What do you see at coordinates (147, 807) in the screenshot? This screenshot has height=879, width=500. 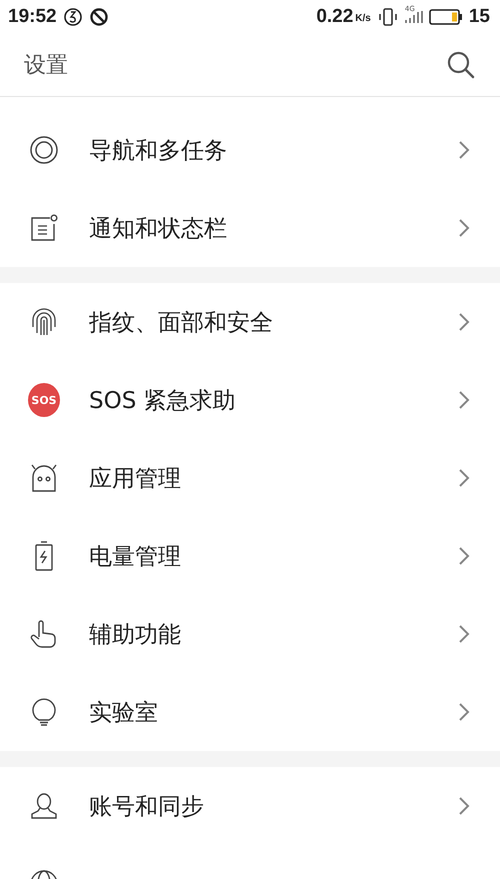 I see `item-label: 账号和同步` at bounding box center [147, 807].